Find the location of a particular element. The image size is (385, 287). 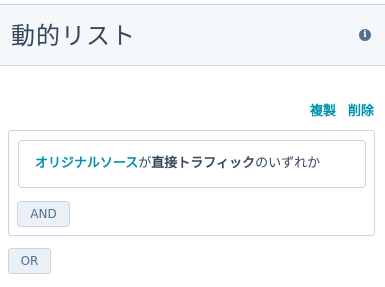

page-title: 動的リスト is located at coordinates (73, 36).